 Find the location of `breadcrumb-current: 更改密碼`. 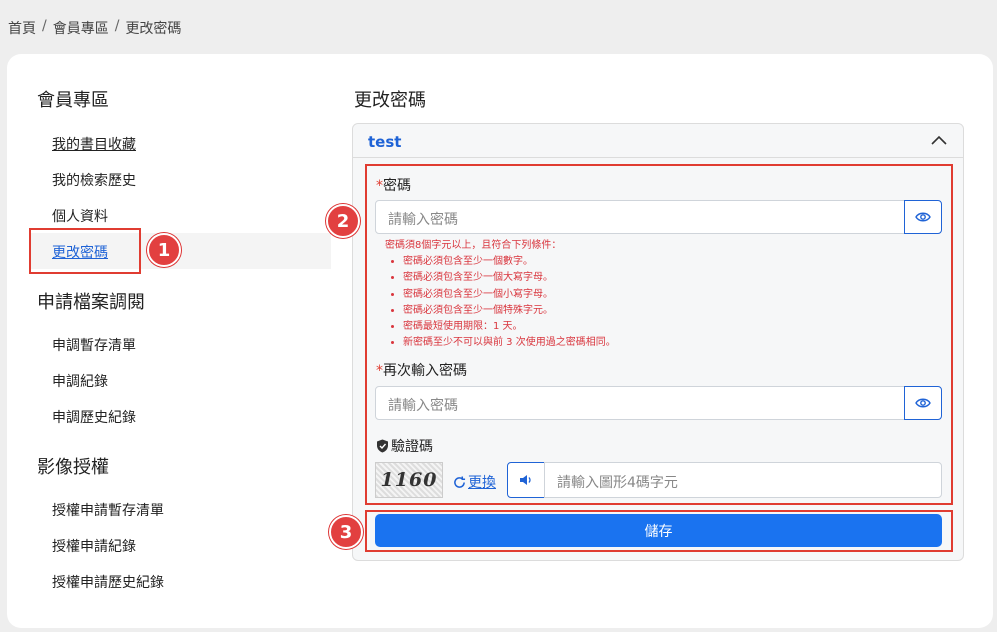

breadcrumb-current: 更改密碼 is located at coordinates (153, 29).